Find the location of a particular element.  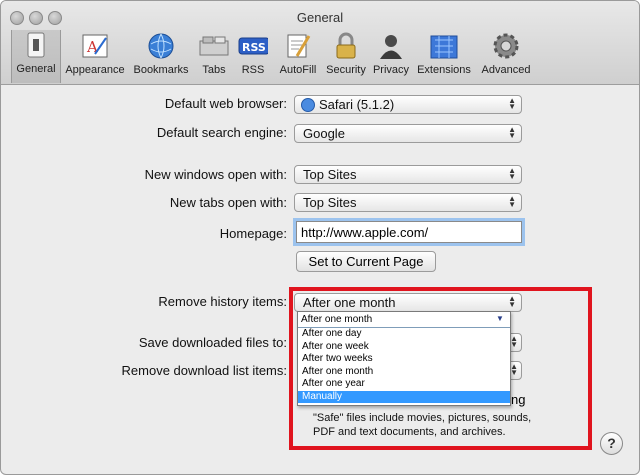

tab-autofill: AutoFill is located at coordinates (298, 56).